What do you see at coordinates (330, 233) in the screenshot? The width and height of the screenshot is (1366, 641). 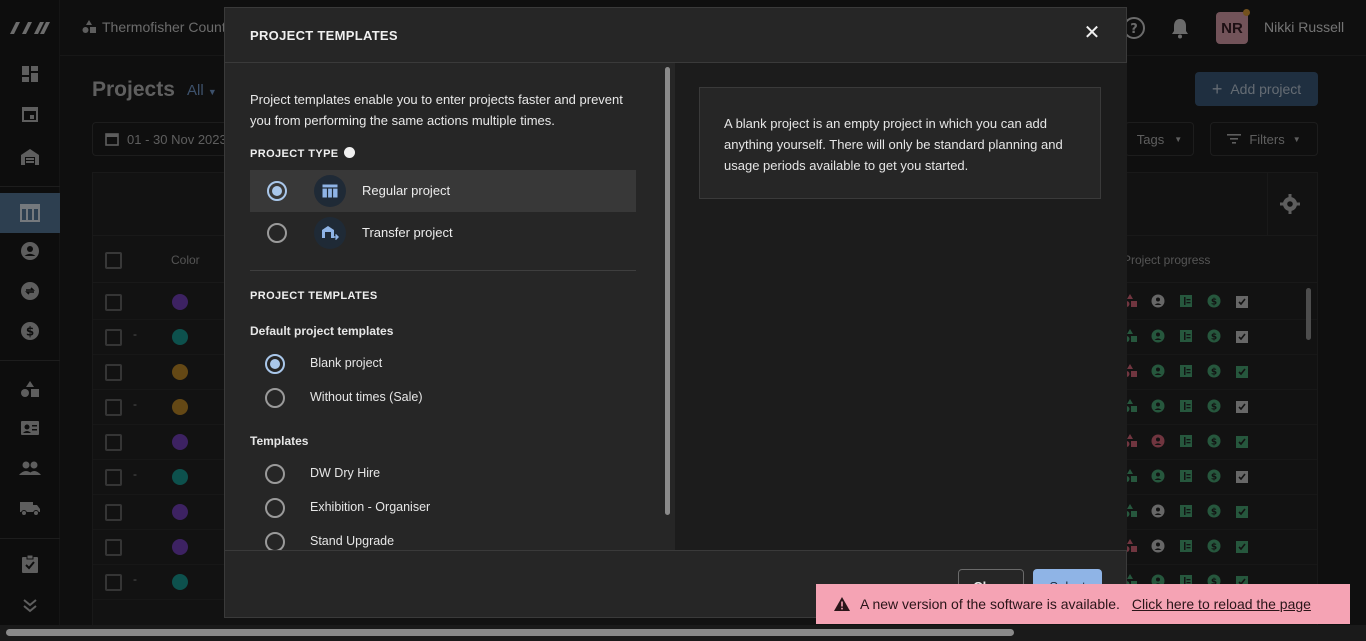 I see `transfer-icon` at bounding box center [330, 233].